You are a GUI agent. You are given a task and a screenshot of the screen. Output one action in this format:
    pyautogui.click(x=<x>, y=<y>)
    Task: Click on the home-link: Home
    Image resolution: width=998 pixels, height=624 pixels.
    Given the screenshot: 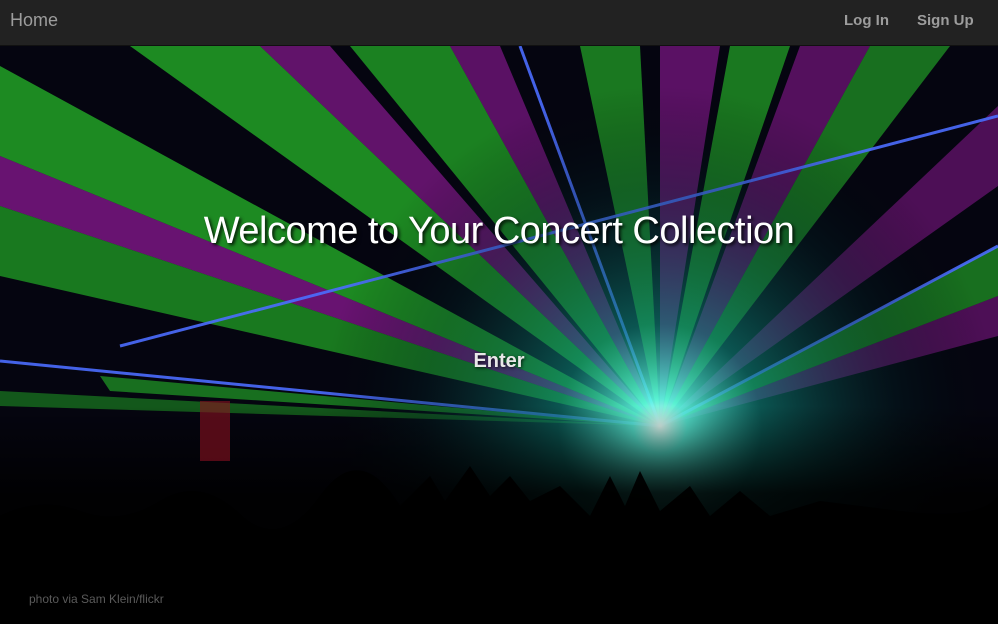 What is the action you would take?
    pyautogui.click(x=34, y=20)
    